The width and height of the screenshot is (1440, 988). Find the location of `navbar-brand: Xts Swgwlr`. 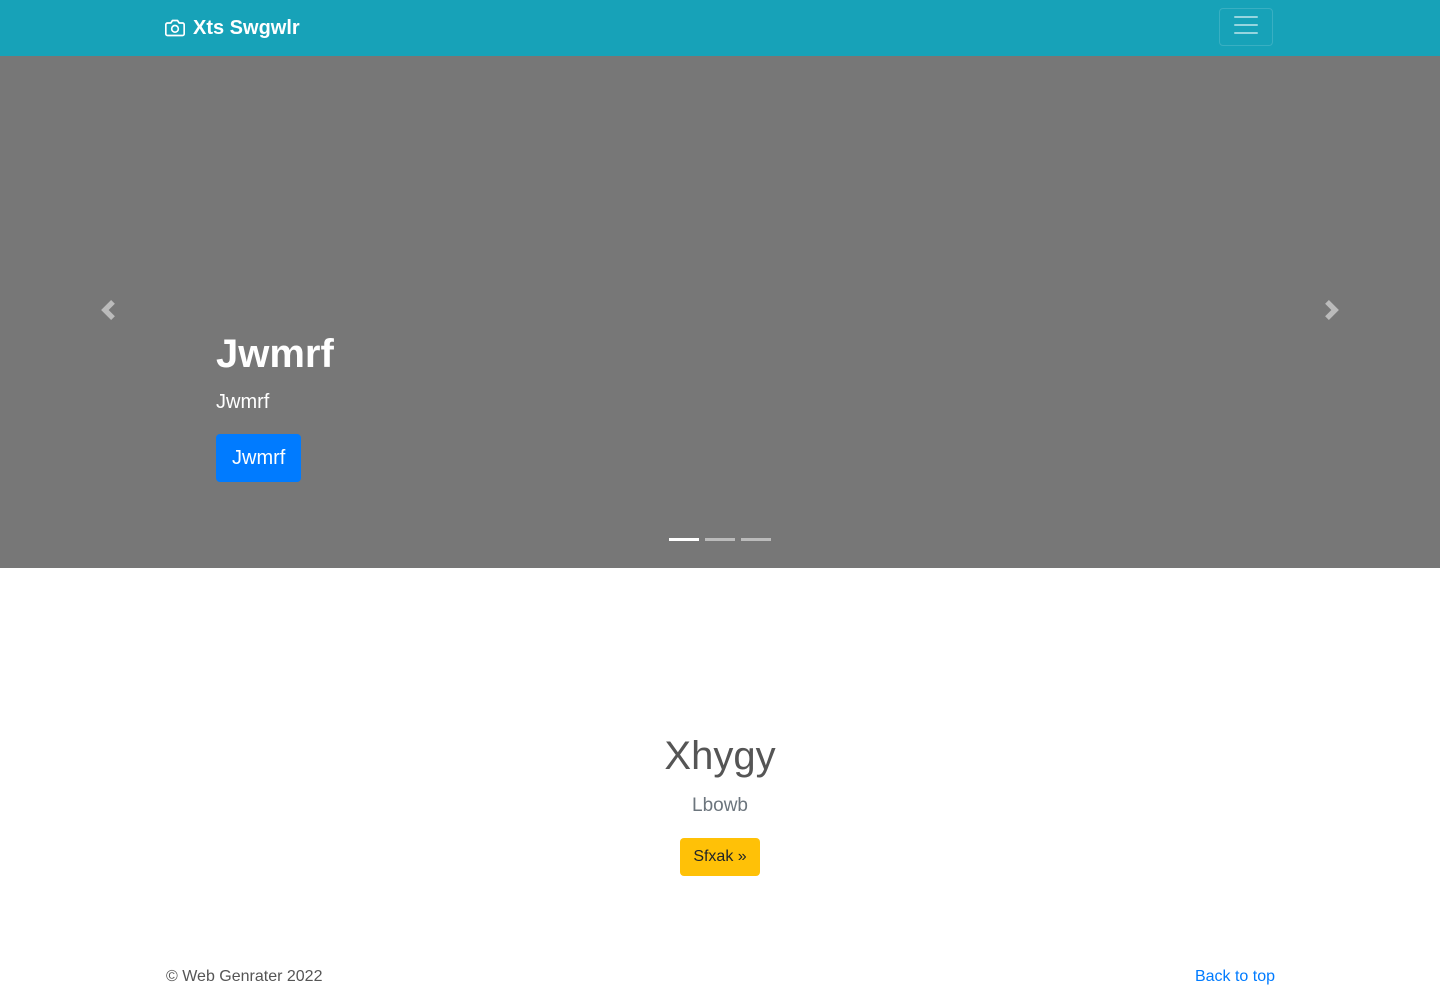

navbar-brand: Xts Swgwlr is located at coordinates (232, 28).